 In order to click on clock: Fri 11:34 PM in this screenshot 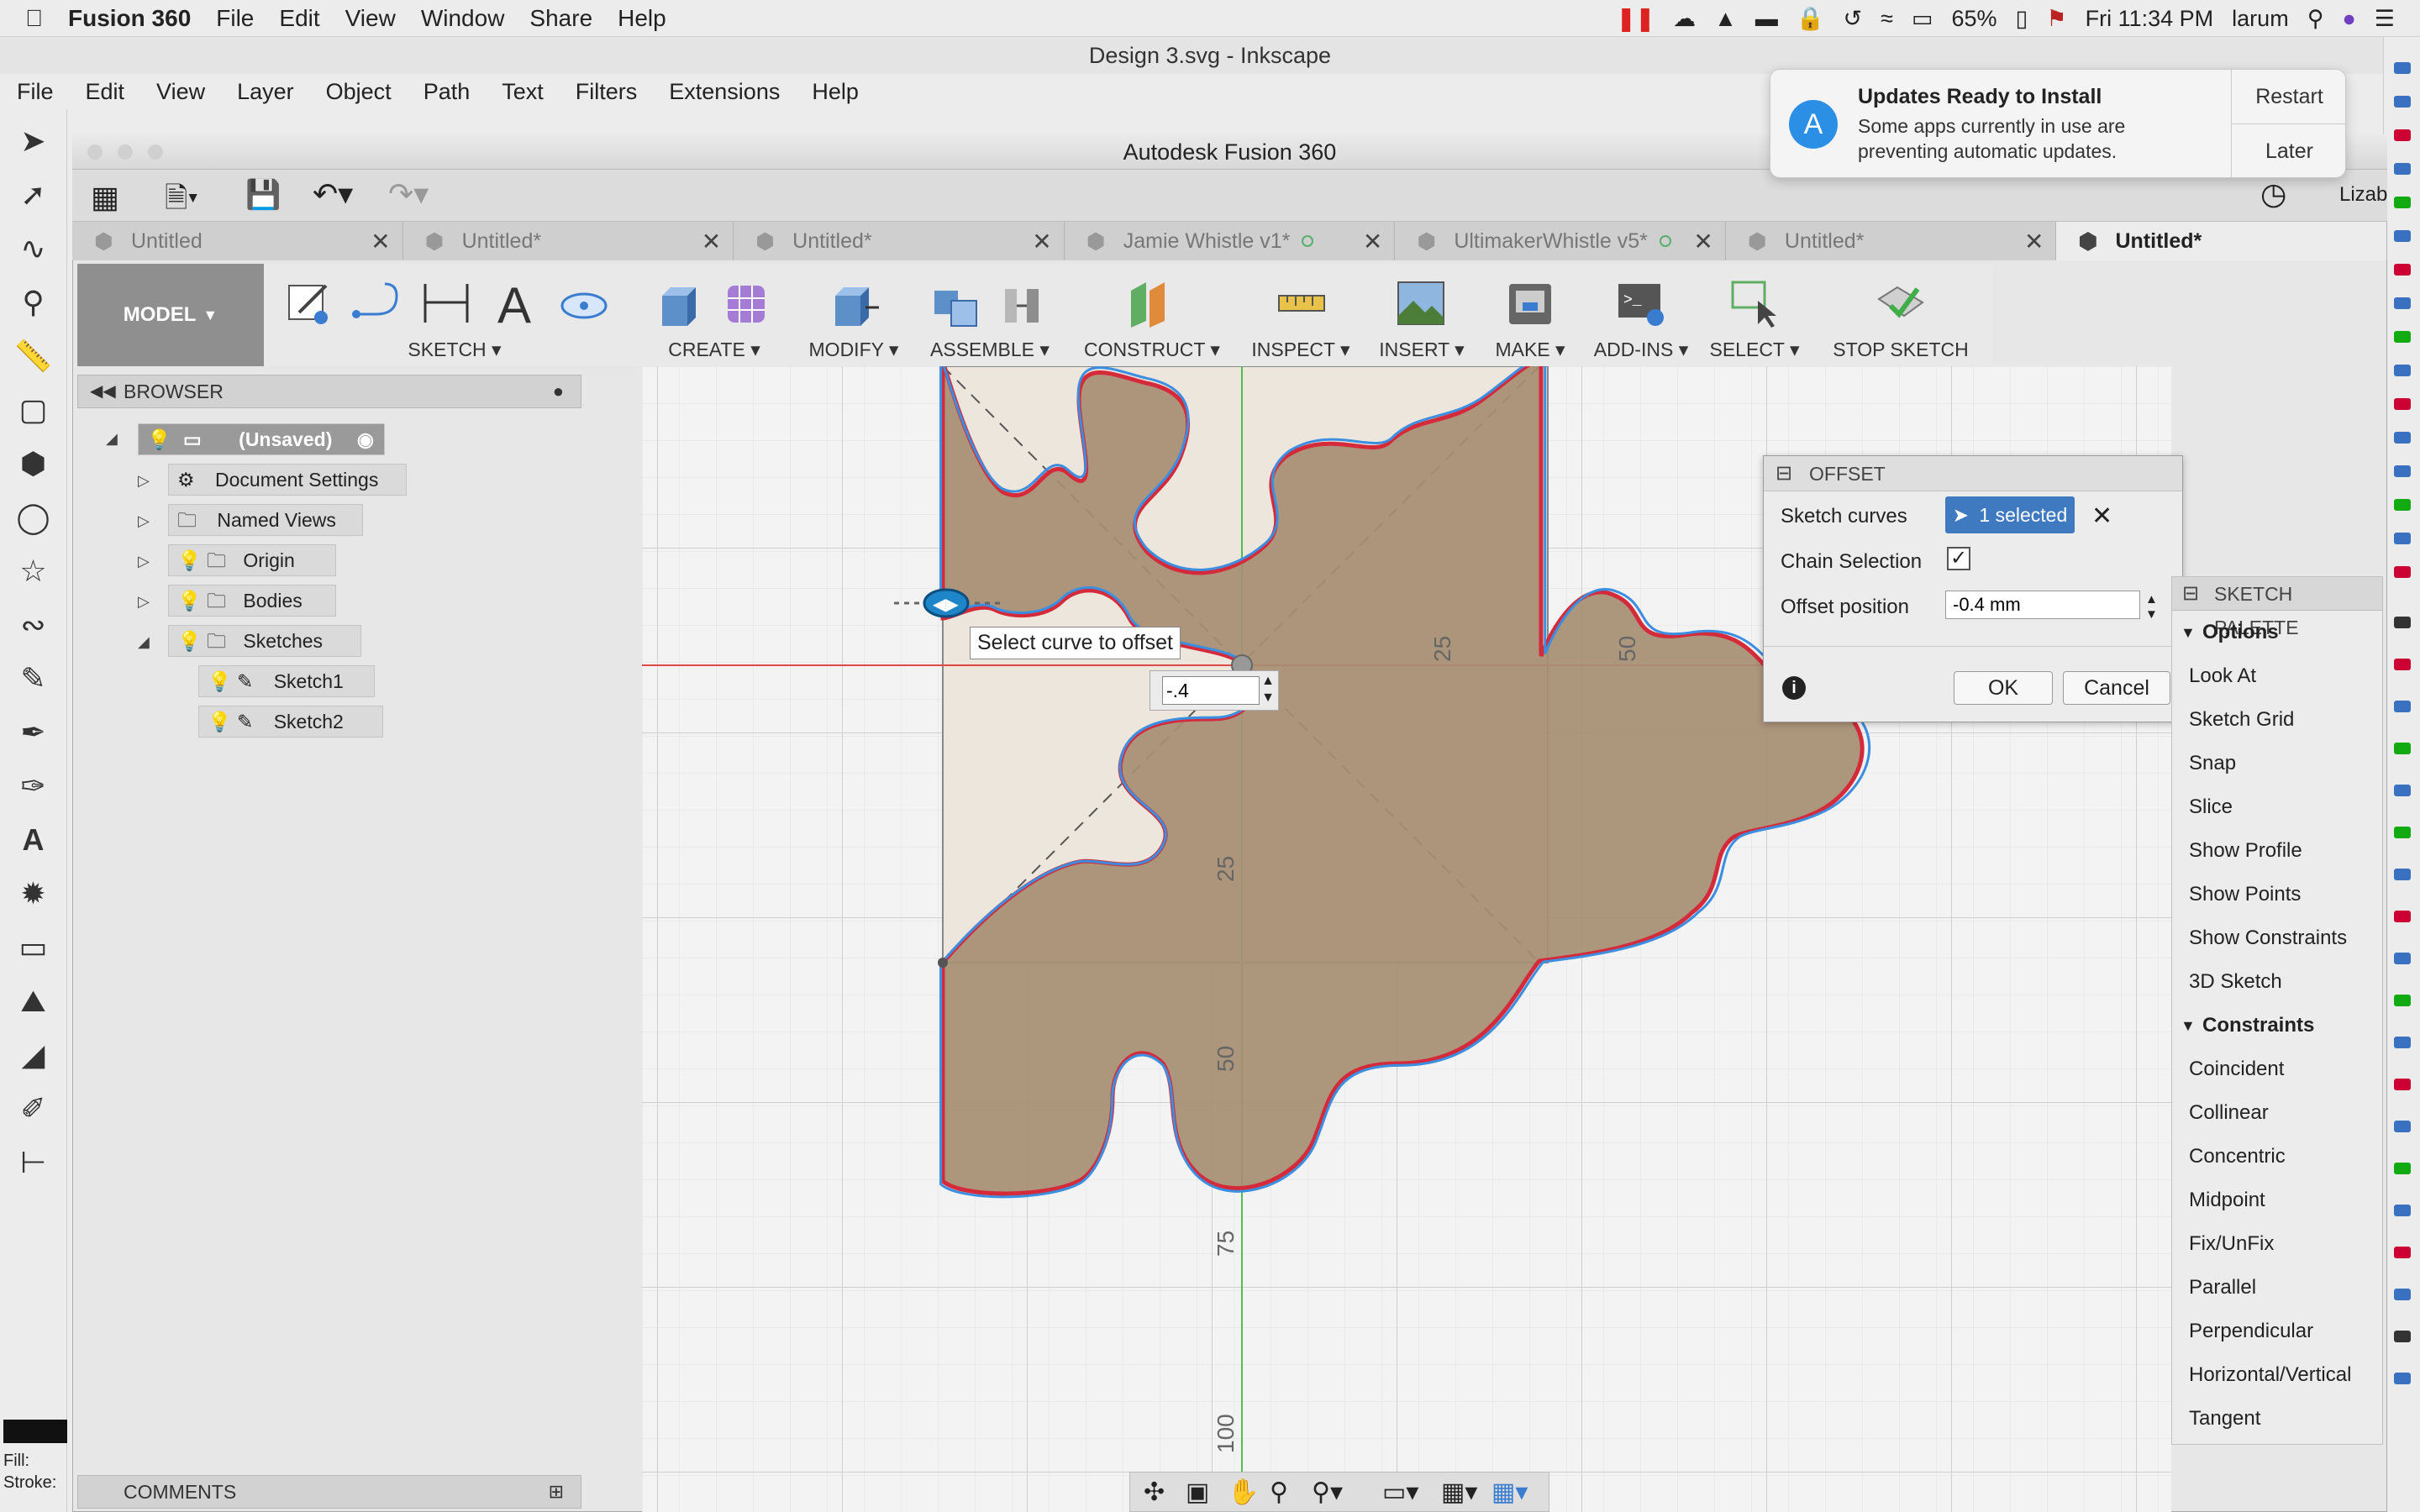, I will do `click(2150, 19)`.